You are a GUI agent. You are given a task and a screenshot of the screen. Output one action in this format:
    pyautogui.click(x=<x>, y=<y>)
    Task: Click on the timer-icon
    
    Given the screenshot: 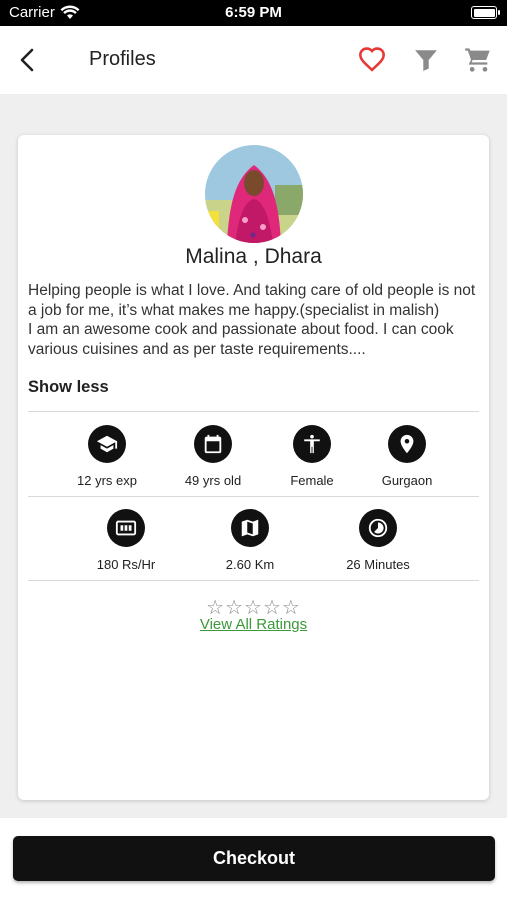 What is the action you would take?
    pyautogui.click(x=378, y=528)
    